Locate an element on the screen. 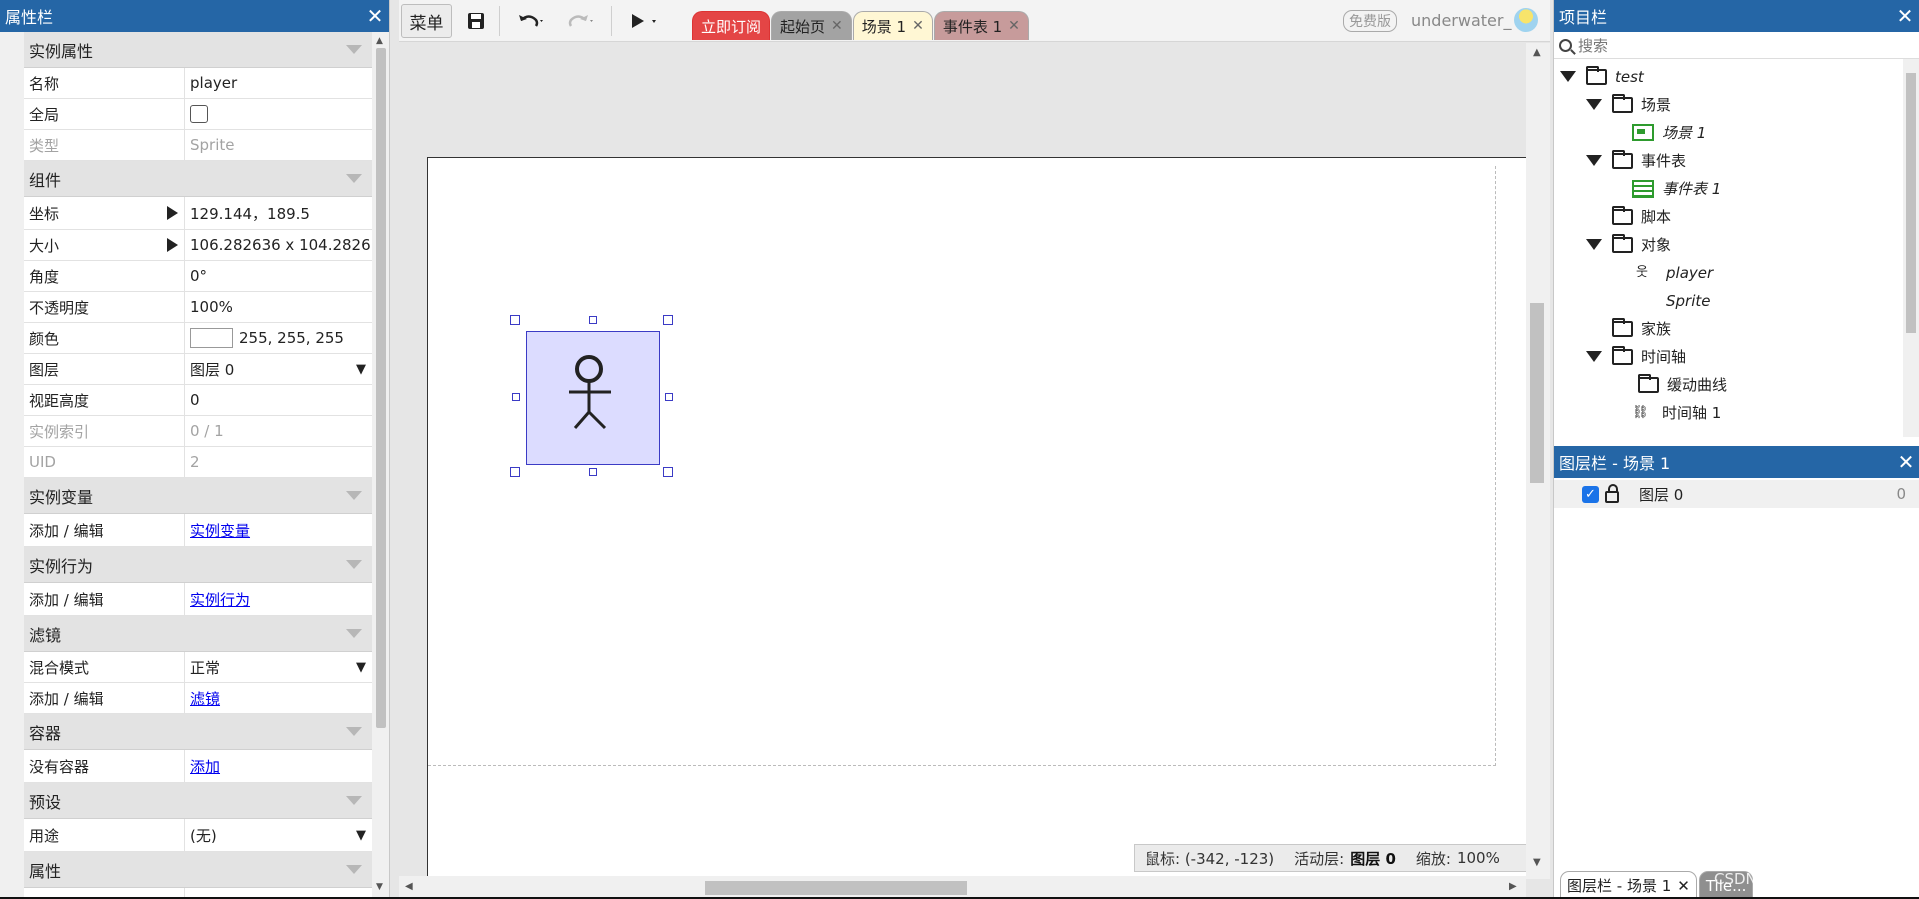  prop-row-color: 颜色 255, 255, 255 is located at coordinates (198, 338).